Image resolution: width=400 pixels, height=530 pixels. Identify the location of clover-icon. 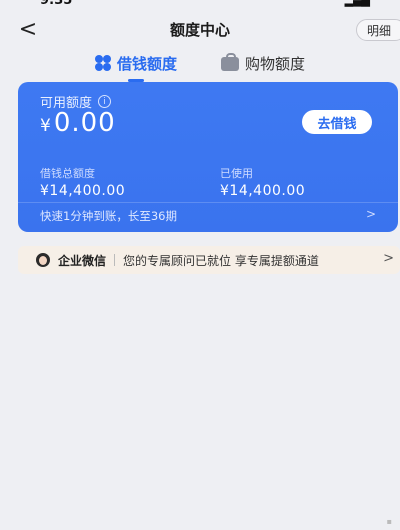
(102, 63).